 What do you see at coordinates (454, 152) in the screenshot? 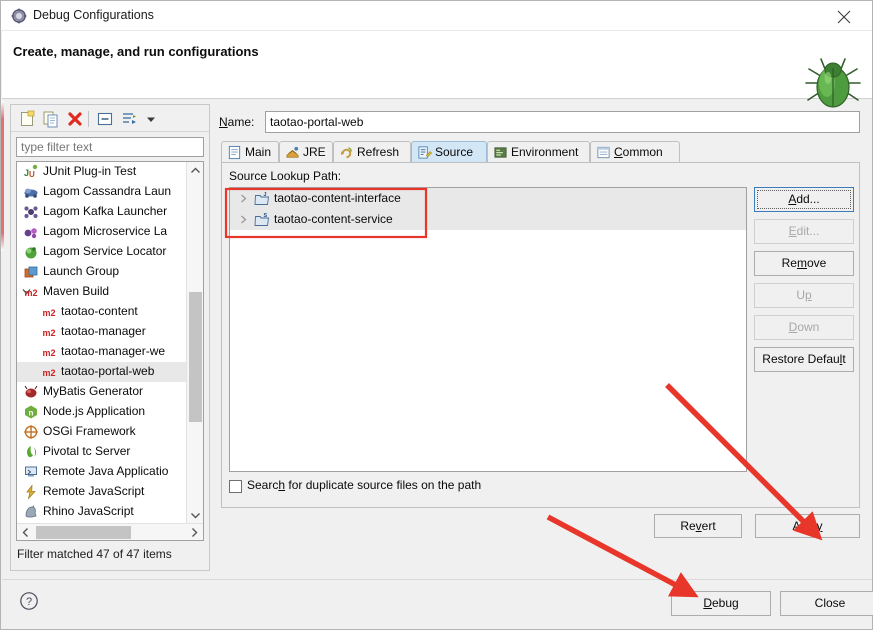
I see `tab-label: Source` at bounding box center [454, 152].